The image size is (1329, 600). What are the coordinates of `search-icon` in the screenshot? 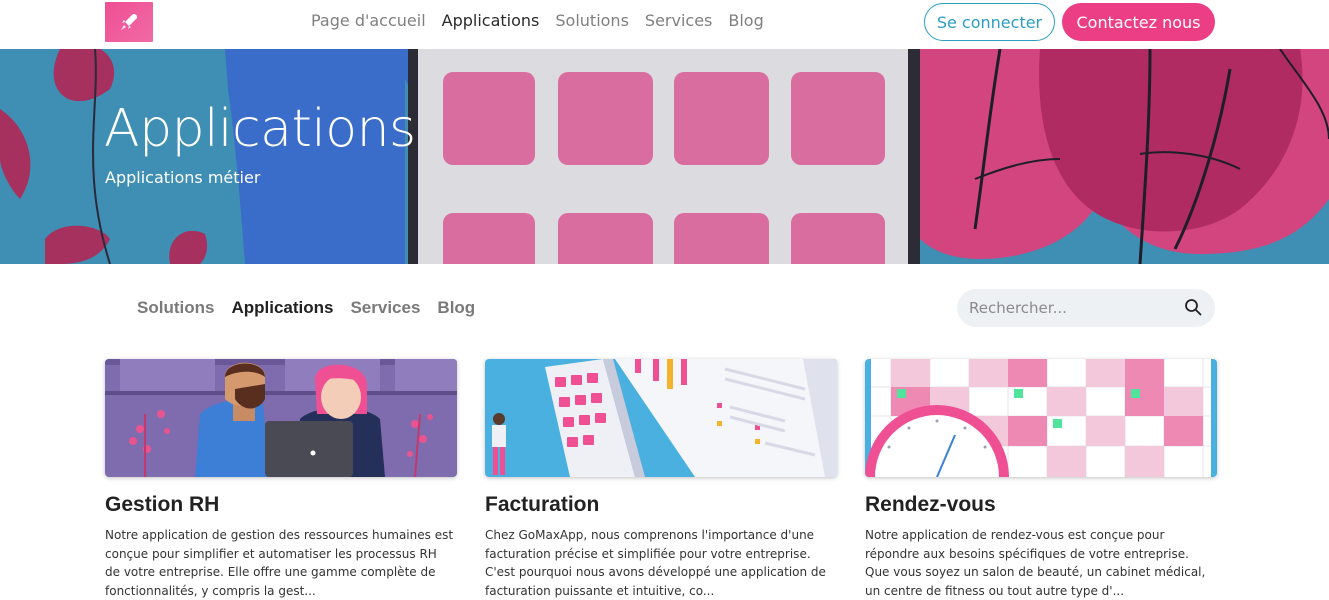 It's located at (1193, 307).